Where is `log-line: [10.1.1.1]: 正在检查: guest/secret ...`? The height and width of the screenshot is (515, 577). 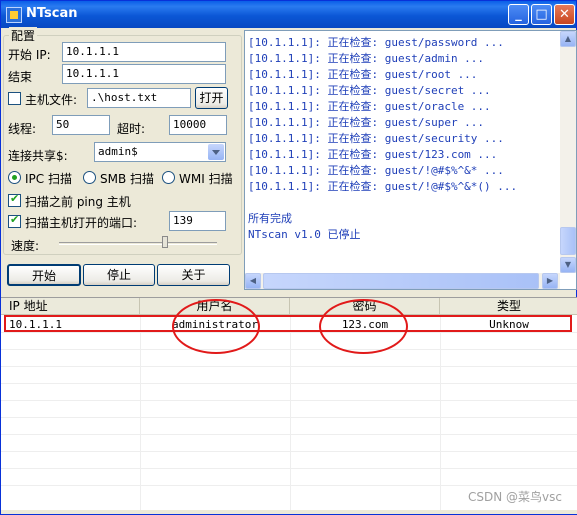
log-line: [10.1.1.1]: 正在检查: guest/secret ... is located at coordinates (369, 90).